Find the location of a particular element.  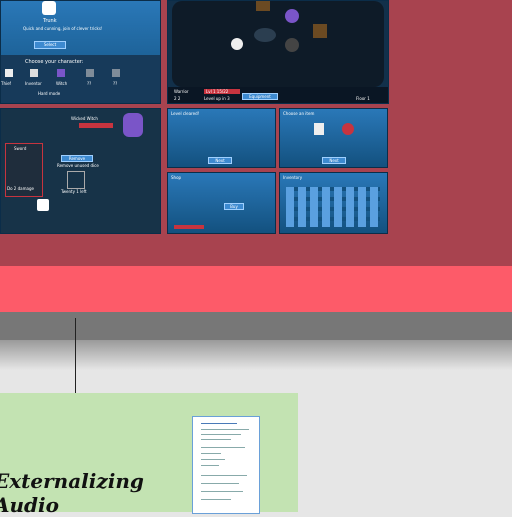

level-label: Lvl 1 15/22 is located at coordinates (217, 91).